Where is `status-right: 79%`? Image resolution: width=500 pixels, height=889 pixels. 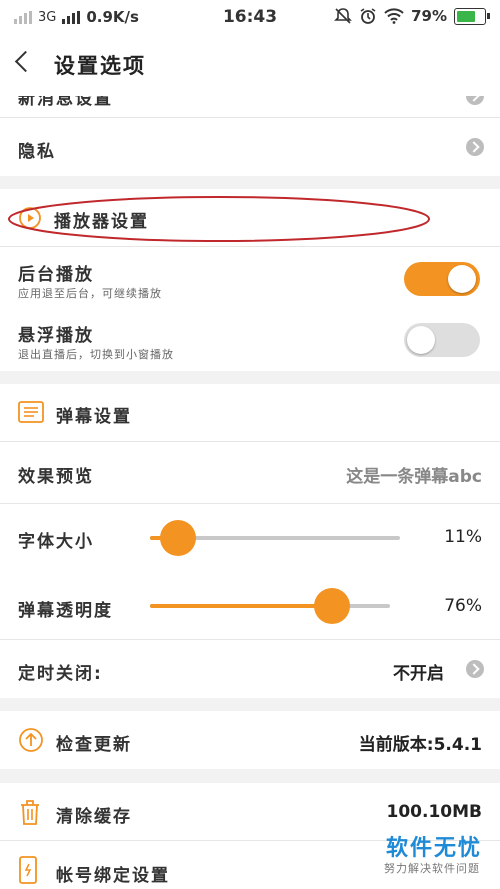 status-right: 79% is located at coordinates (412, 16).